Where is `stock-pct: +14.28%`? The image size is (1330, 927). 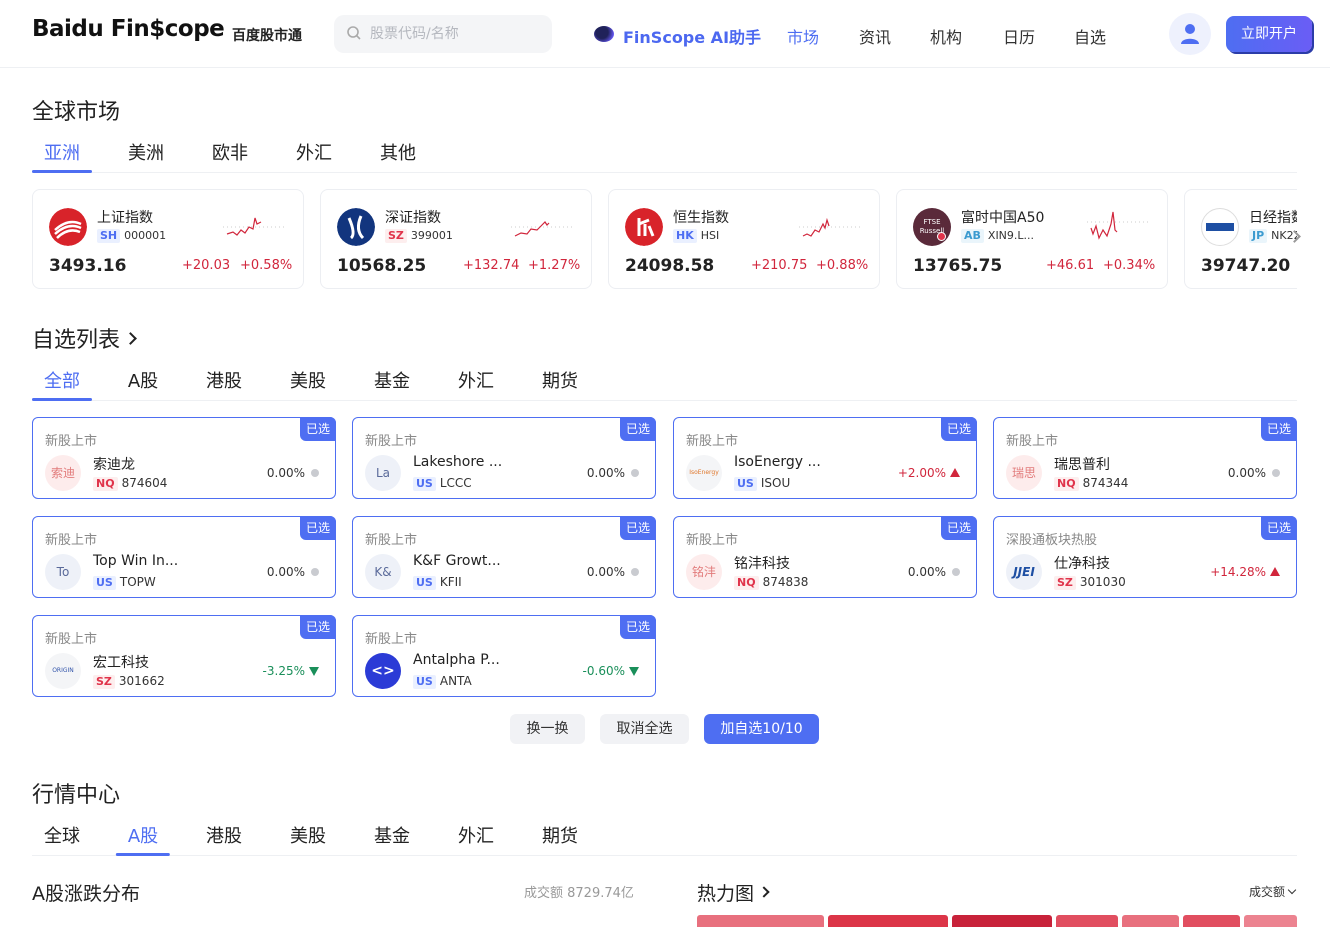 stock-pct: +14.28% is located at coordinates (1238, 572).